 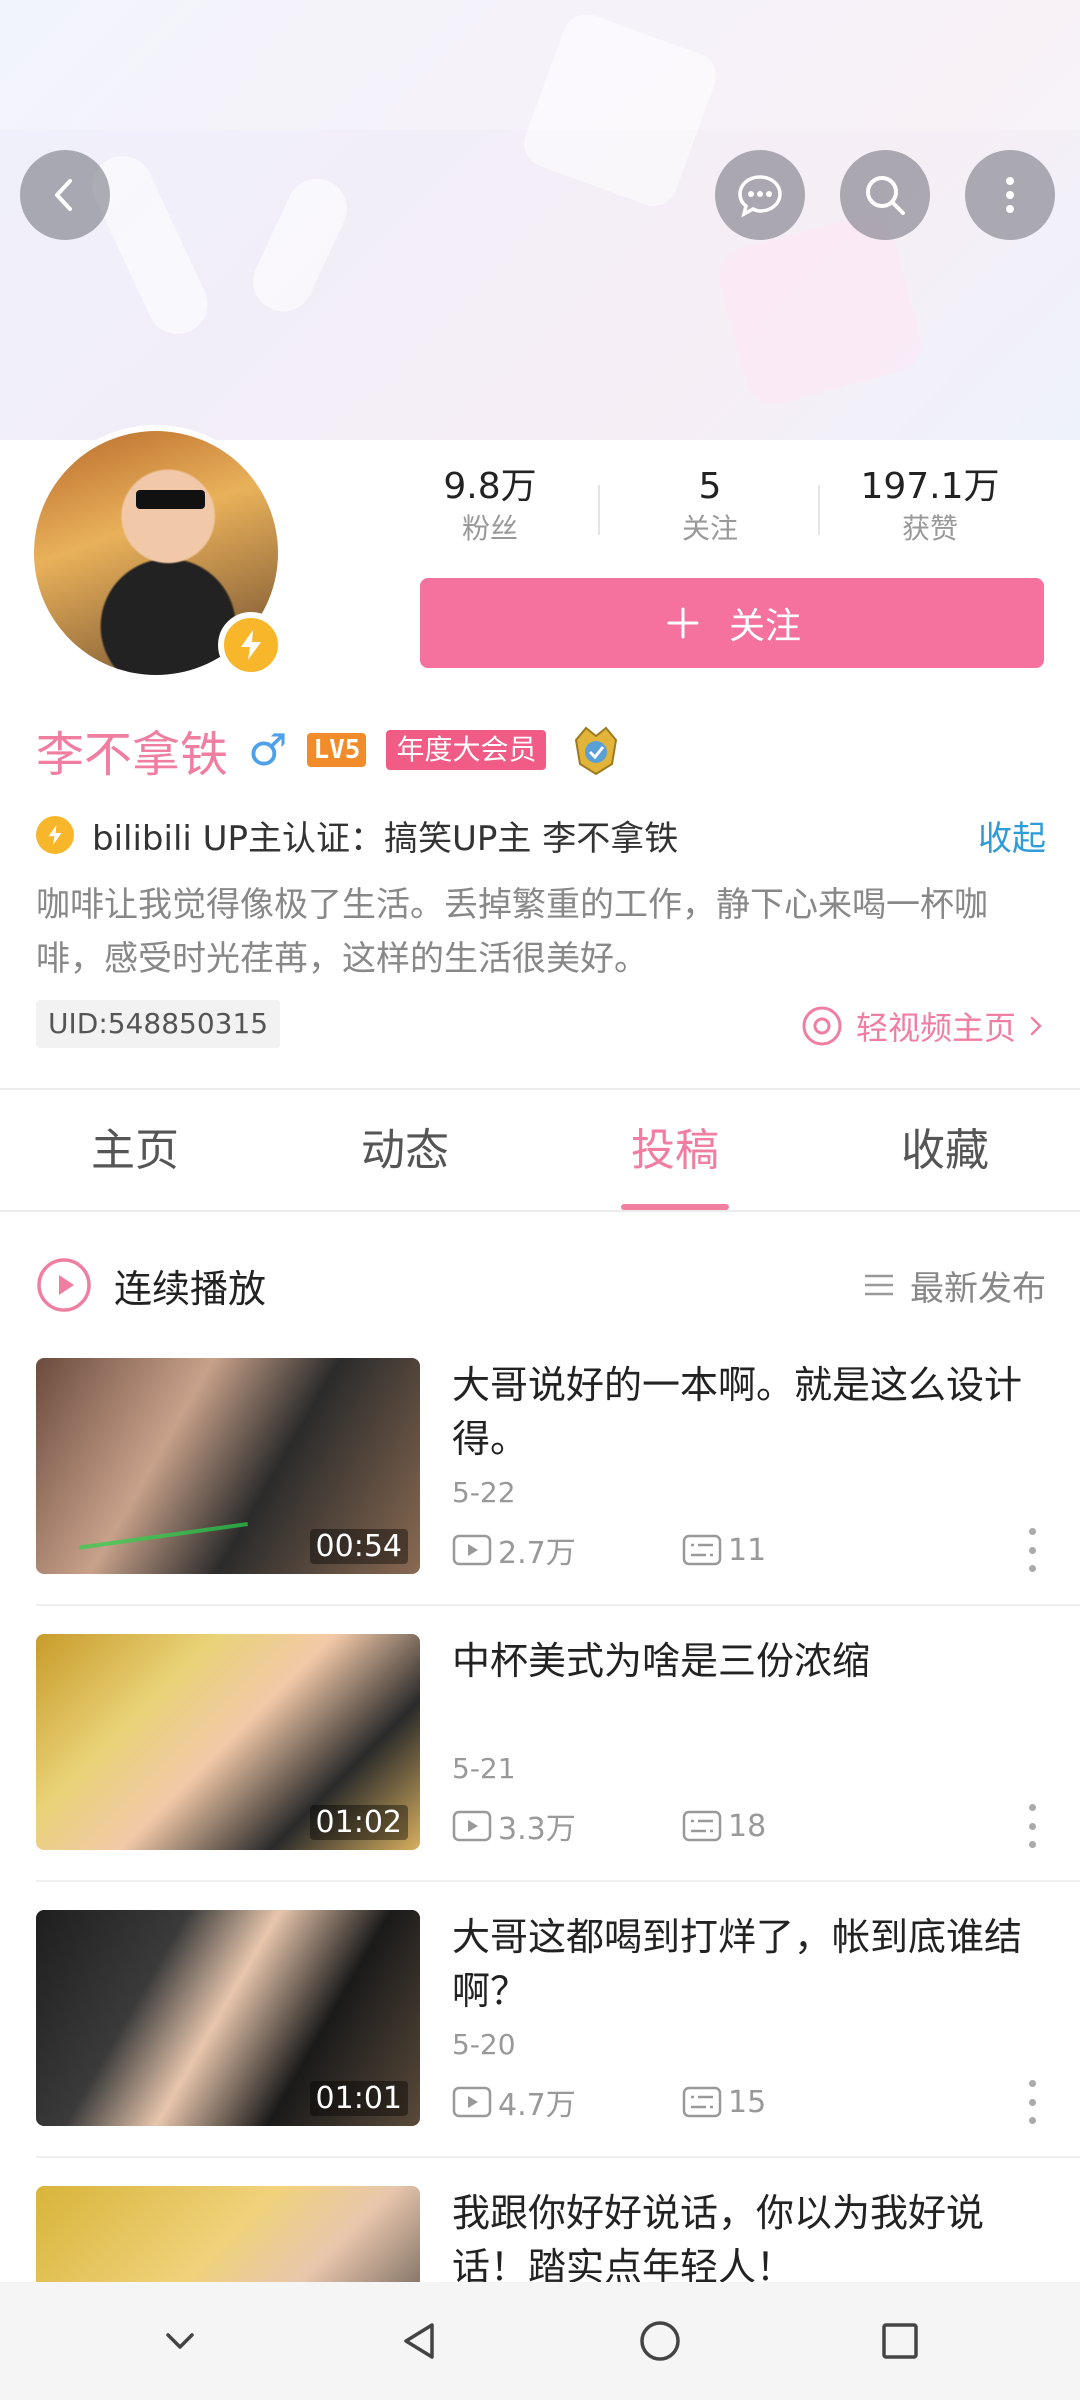 What do you see at coordinates (337, 750) in the screenshot?
I see `level-badge: LV5` at bounding box center [337, 750].